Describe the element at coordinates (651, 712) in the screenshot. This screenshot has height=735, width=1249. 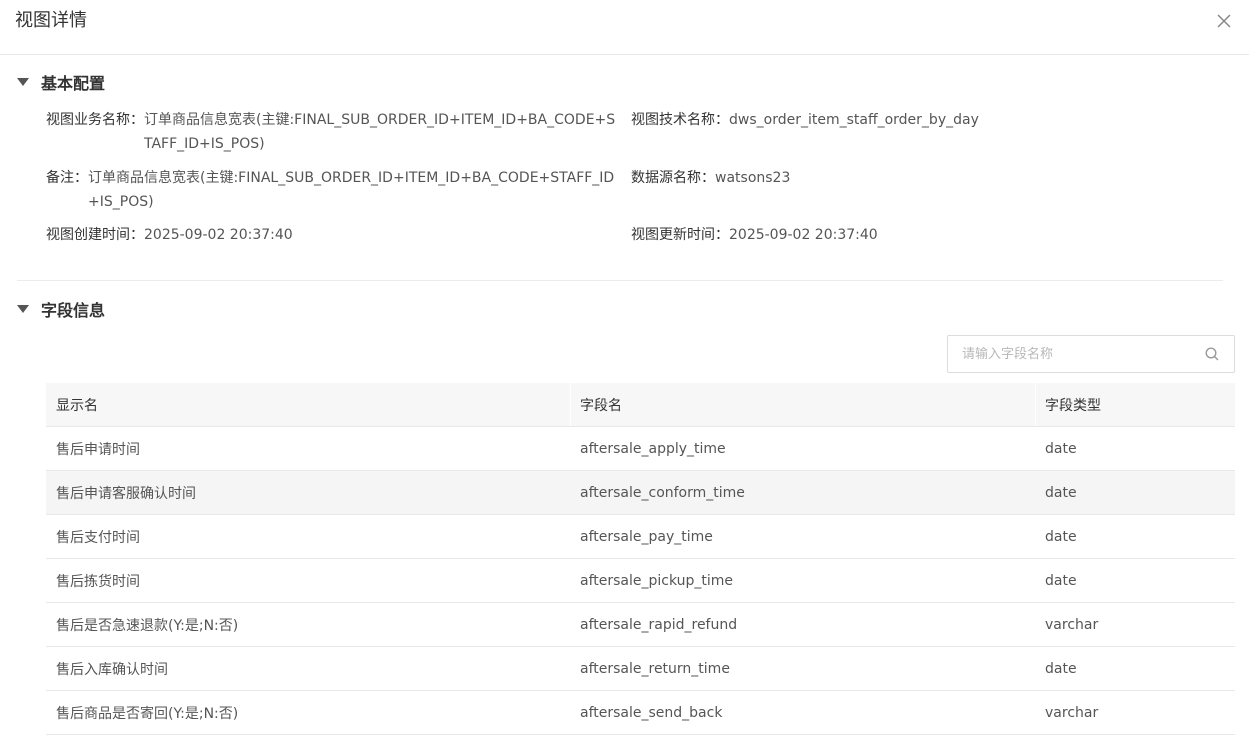
I see `field-name-cell: aftersale_send_back` at that location.